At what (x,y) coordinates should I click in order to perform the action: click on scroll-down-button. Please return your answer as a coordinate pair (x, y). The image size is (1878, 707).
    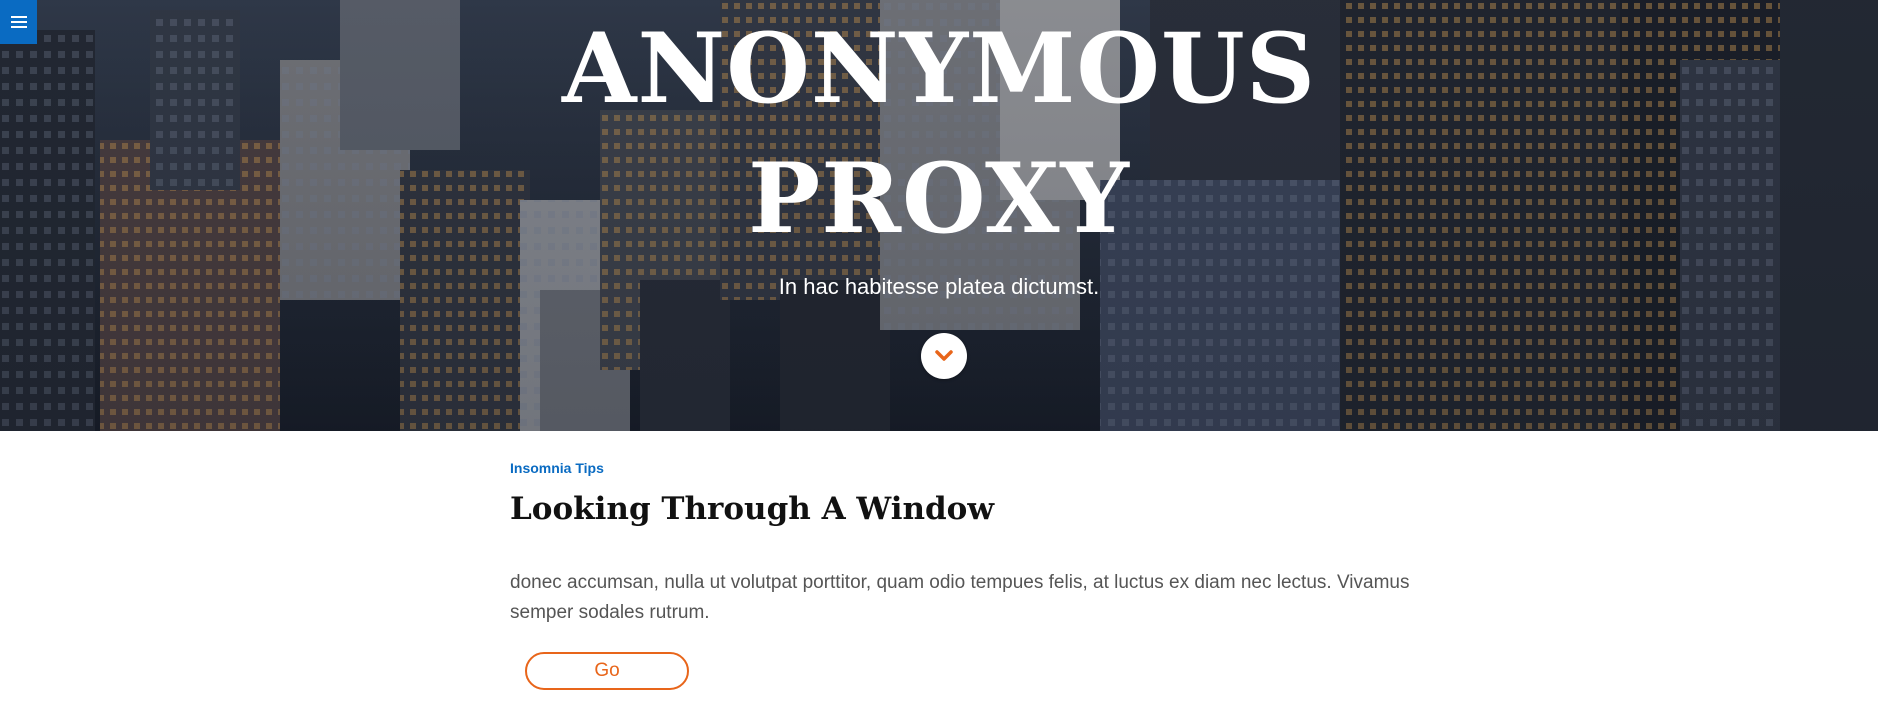
    Looking at the image, I should click on (944, 356).